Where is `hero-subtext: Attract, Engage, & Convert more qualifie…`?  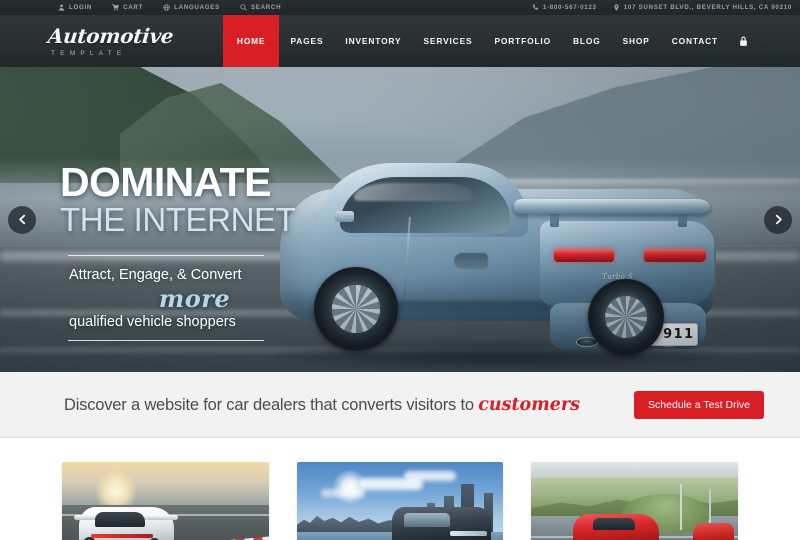 hero-subtext: Attract, Engage, & Convert more qualifie… is located at coordinates (210, 298).